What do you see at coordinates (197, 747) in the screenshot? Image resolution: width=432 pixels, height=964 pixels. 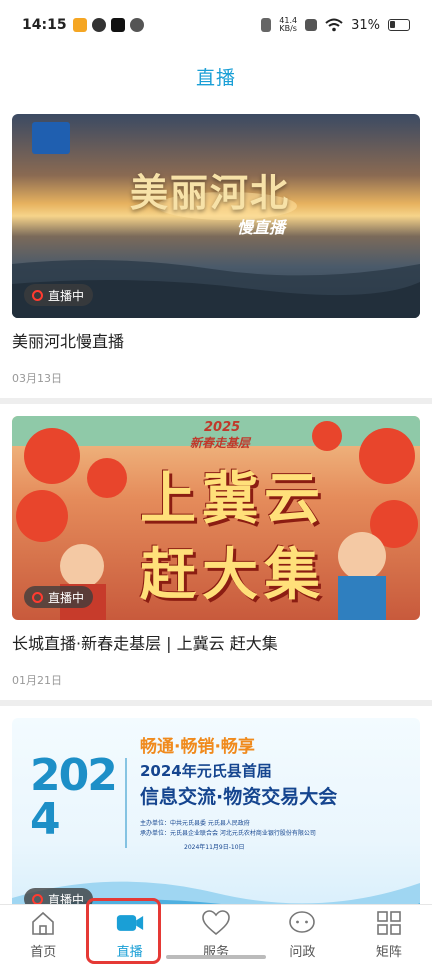 I see `thumb-slogan: 畅通·畅销·畅享` at bounding box center [197, 747].